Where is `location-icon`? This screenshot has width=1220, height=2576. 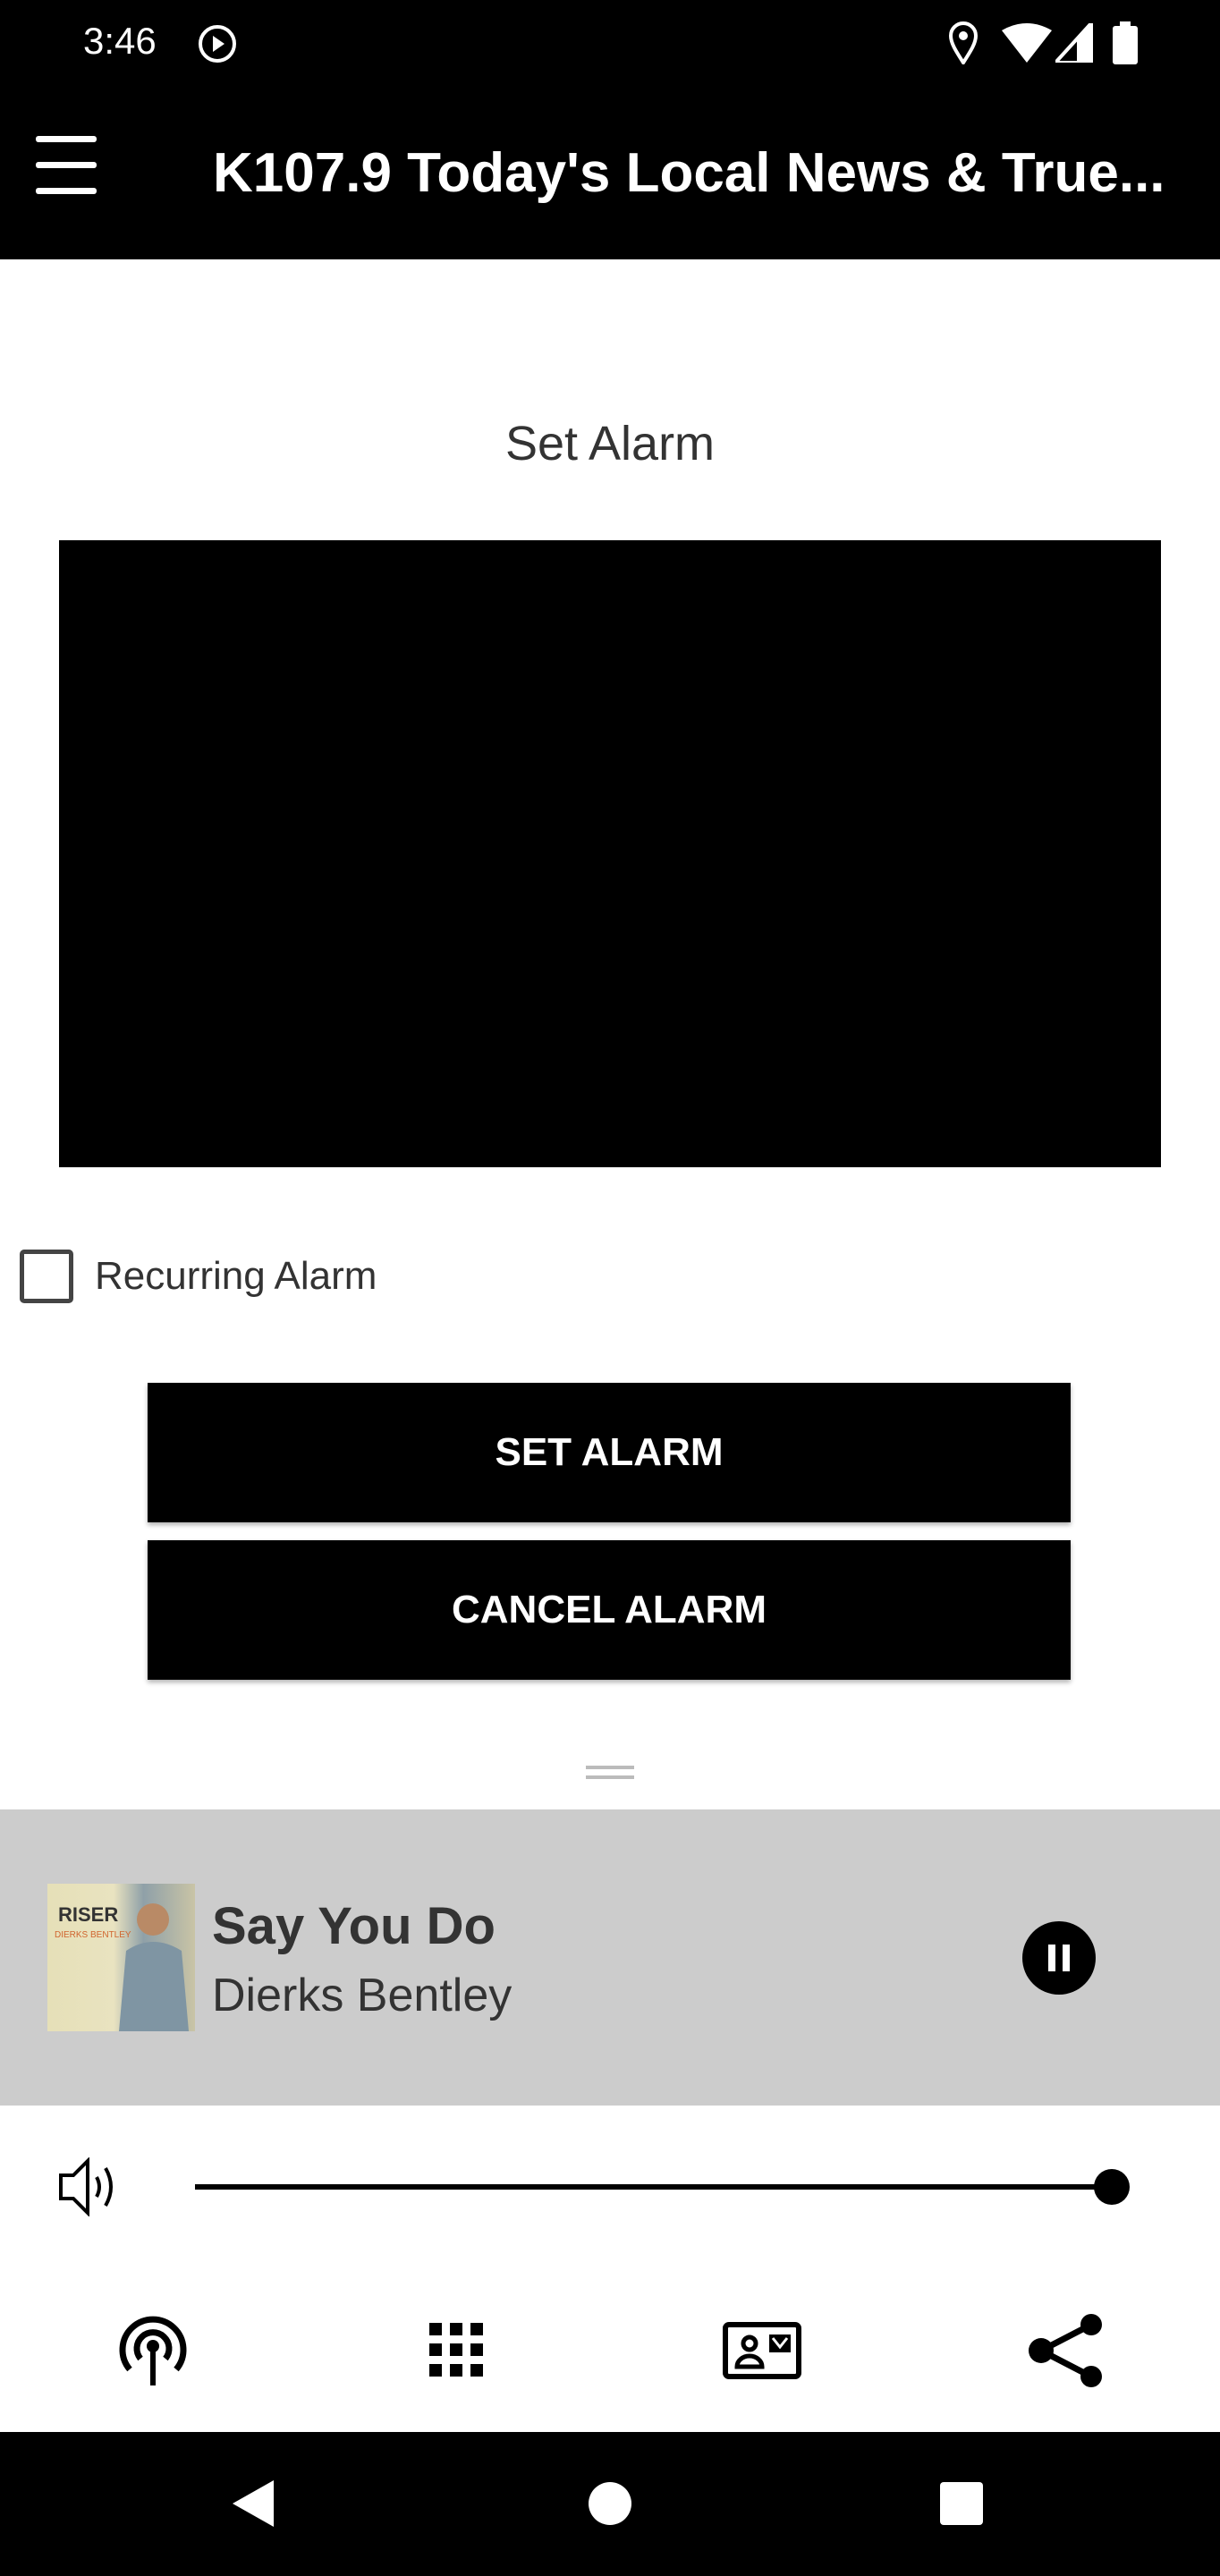
location-icon is located at coordinates (963, 42).